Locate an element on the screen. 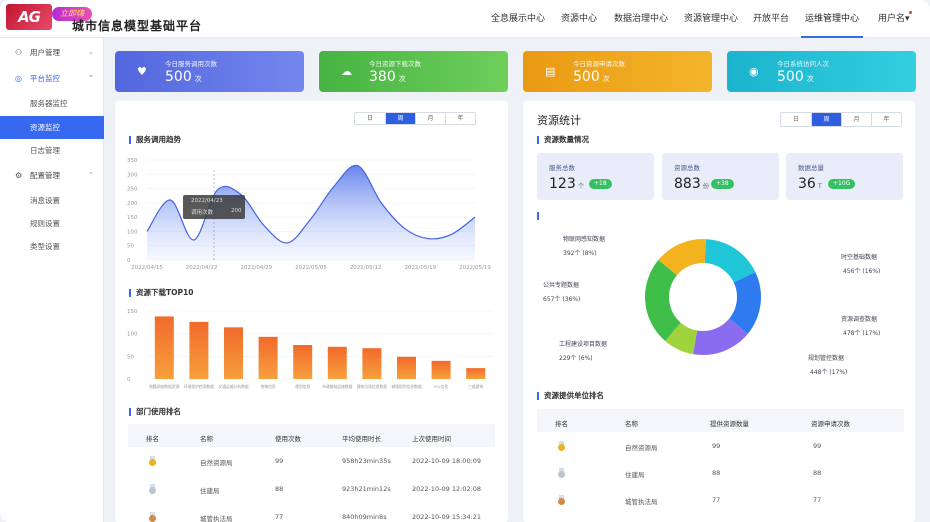 The height and width of the screenshot is (522, 930). cell-name: 自然资源局 is located at coordinates (641, 448).